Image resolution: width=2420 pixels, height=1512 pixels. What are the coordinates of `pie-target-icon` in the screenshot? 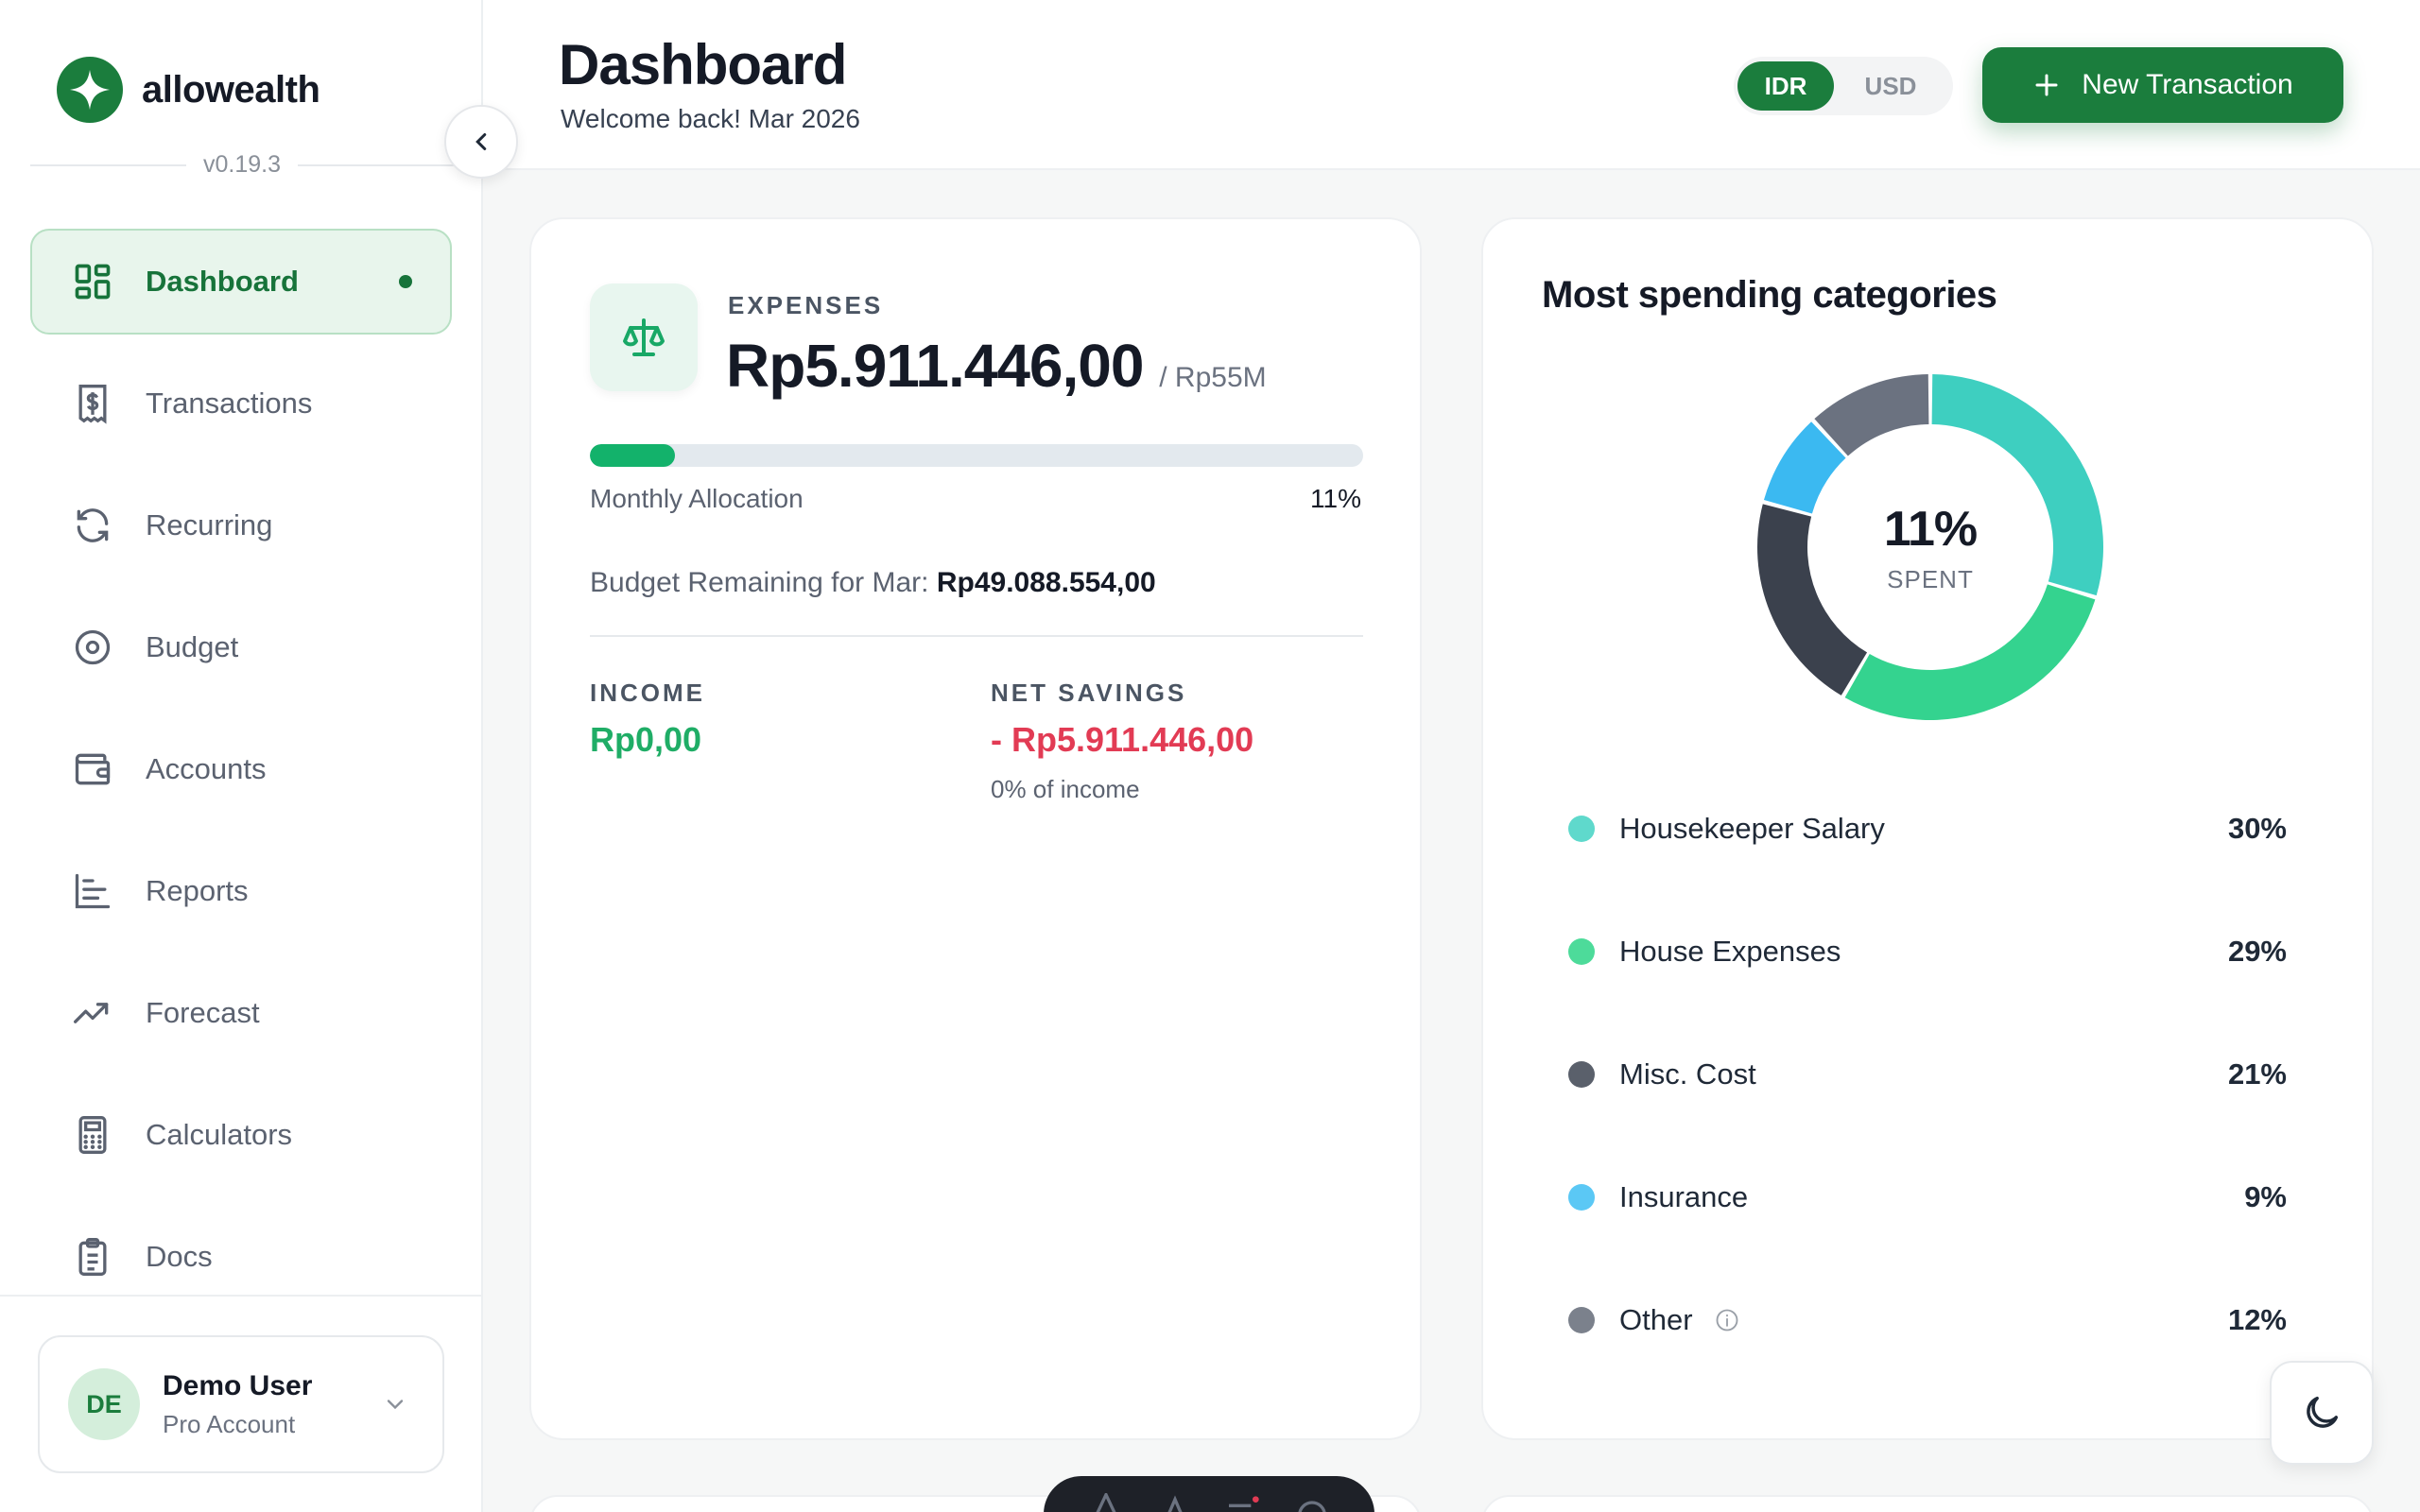 It's located at (92, 647).